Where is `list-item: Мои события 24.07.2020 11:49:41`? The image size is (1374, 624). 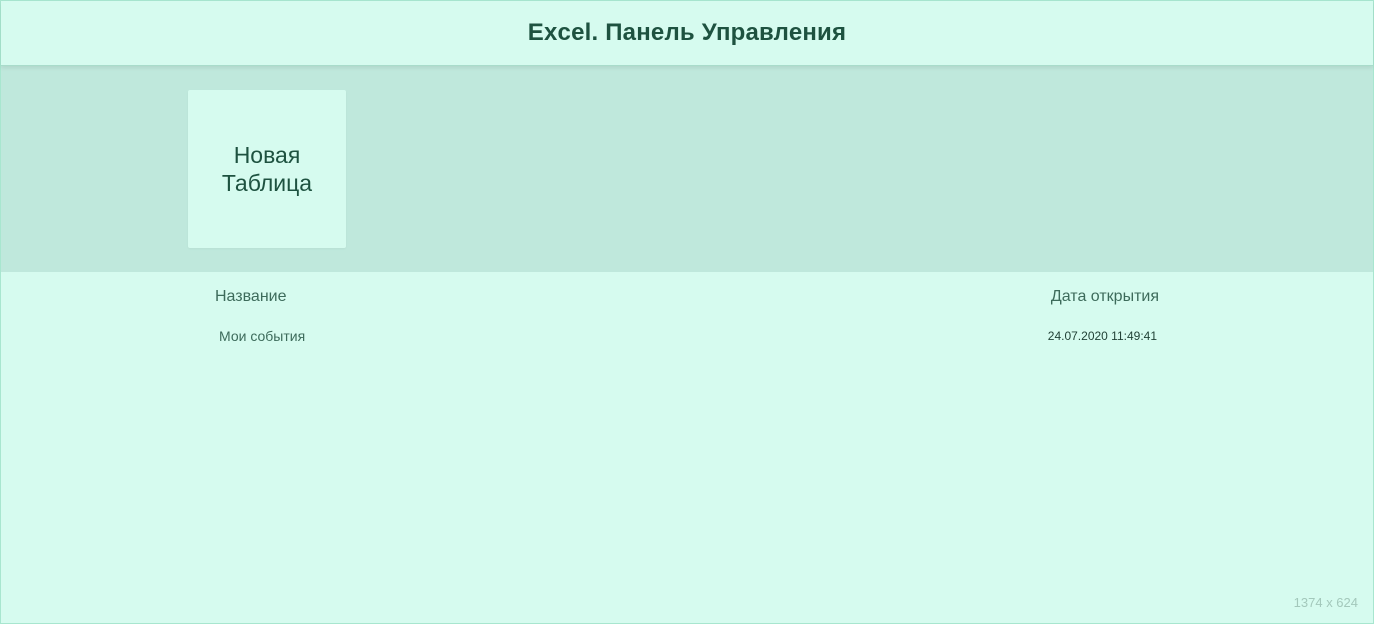
list-item: Мои события 24.07.2020 11:49:41 is located at coordinates (688, 336).